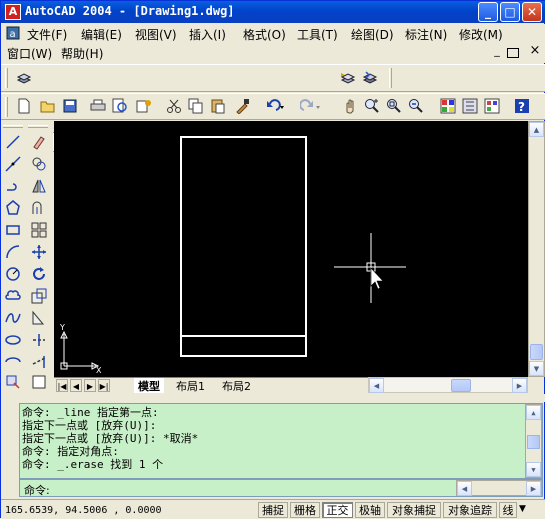 This screenshot has width=545, height=519. I want to click on command-scroll-left: ◀, so click(464, 488).